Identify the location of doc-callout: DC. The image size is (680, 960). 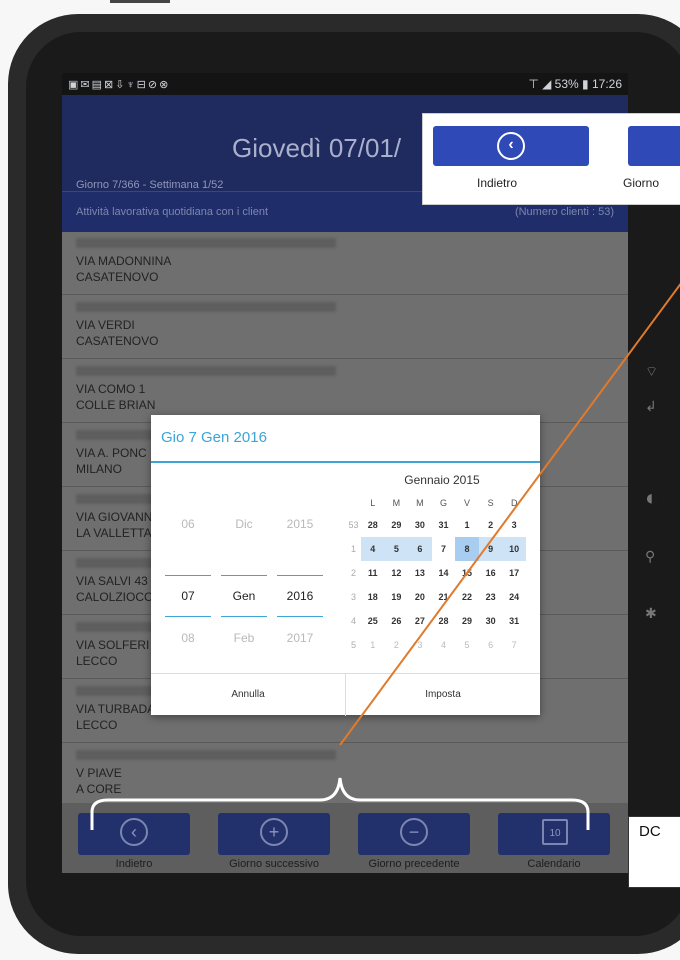
(654, 852).